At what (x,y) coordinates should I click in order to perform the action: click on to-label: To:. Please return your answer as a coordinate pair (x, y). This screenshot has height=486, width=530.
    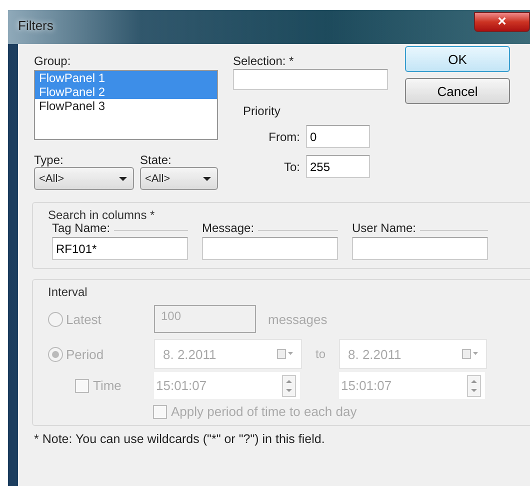
    Looking at the image, I should click on (292, 167).